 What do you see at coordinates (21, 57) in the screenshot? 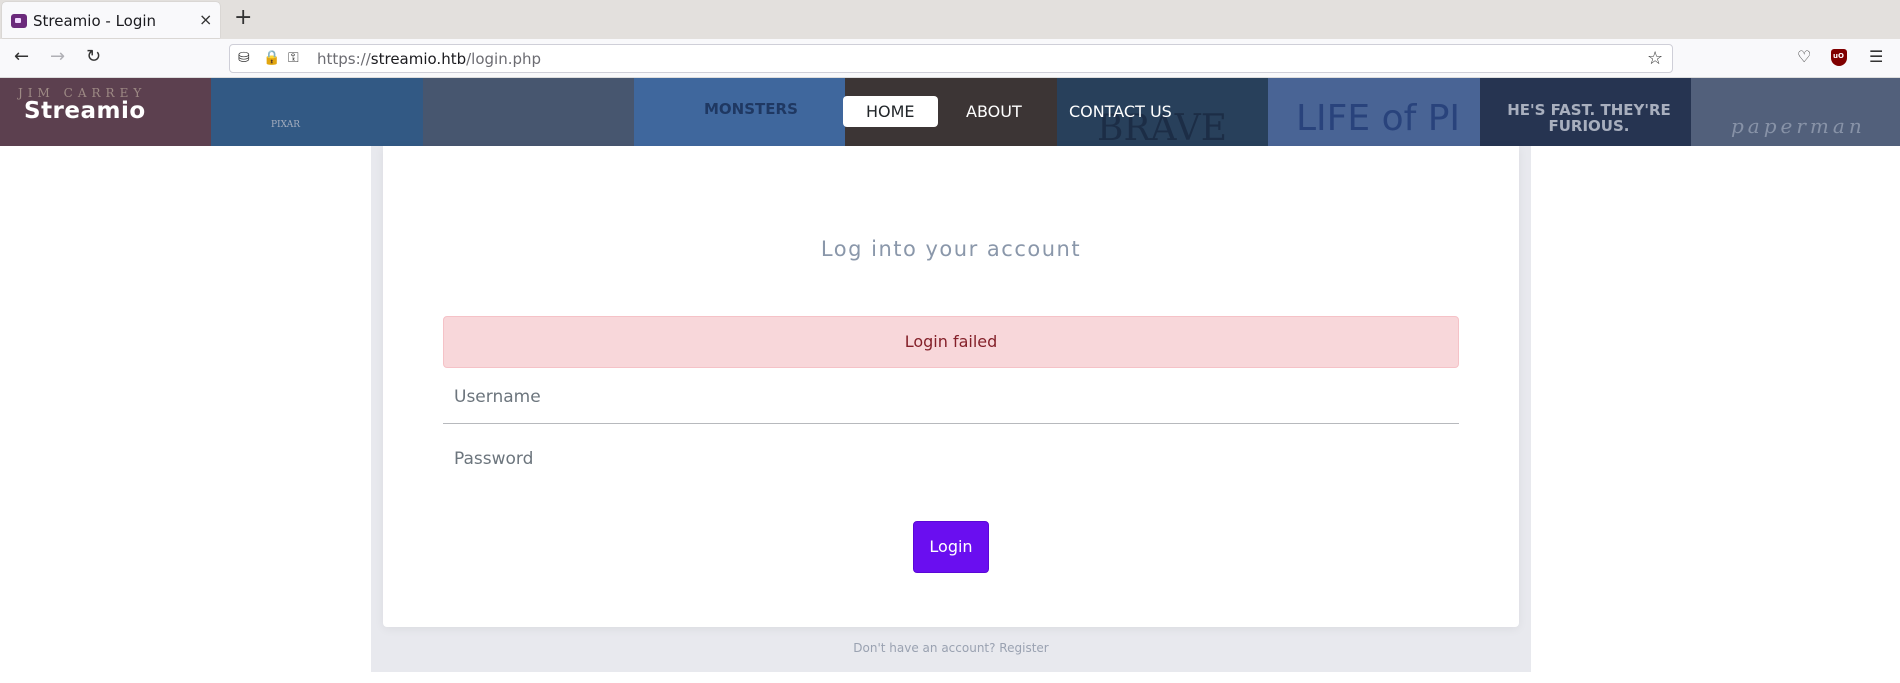
I see `back-arrow-icon: ←` at bounding box center [21, 57].